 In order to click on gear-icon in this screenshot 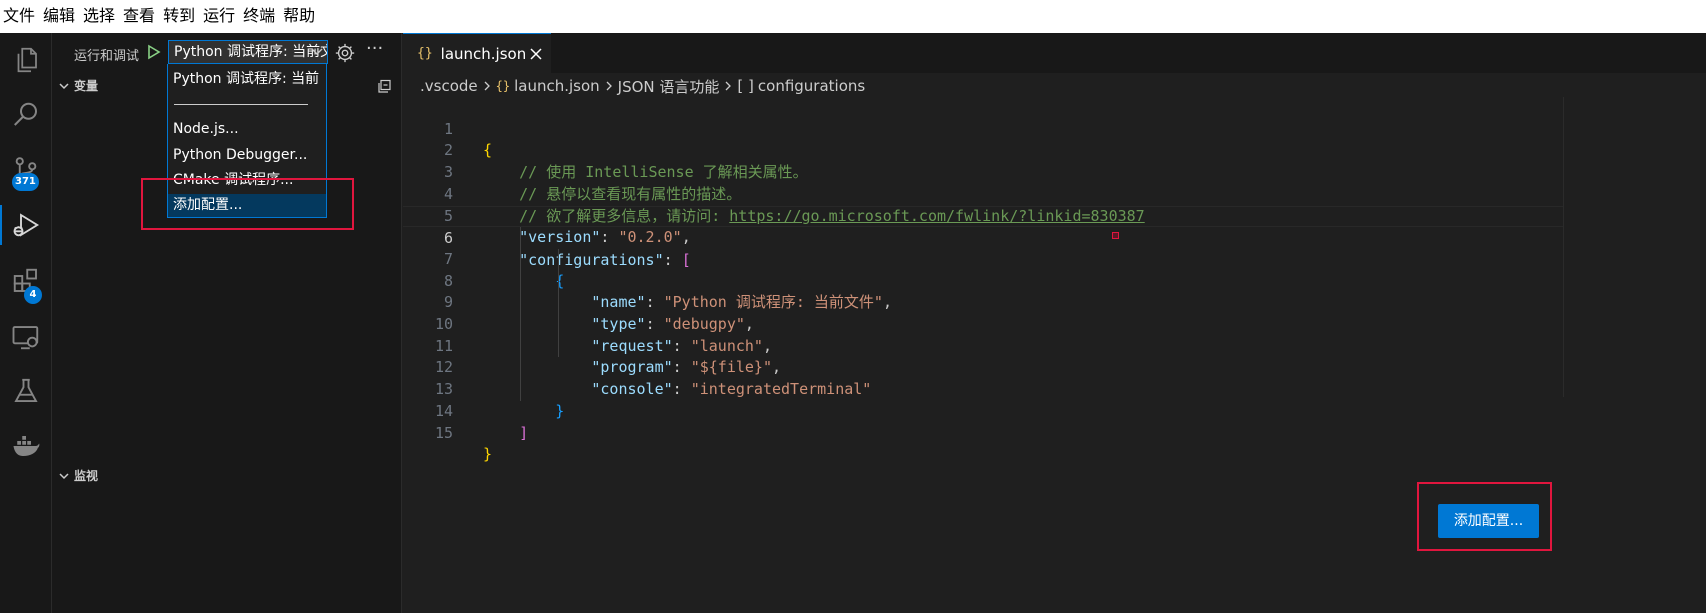, I will do `click(345, 53)`.